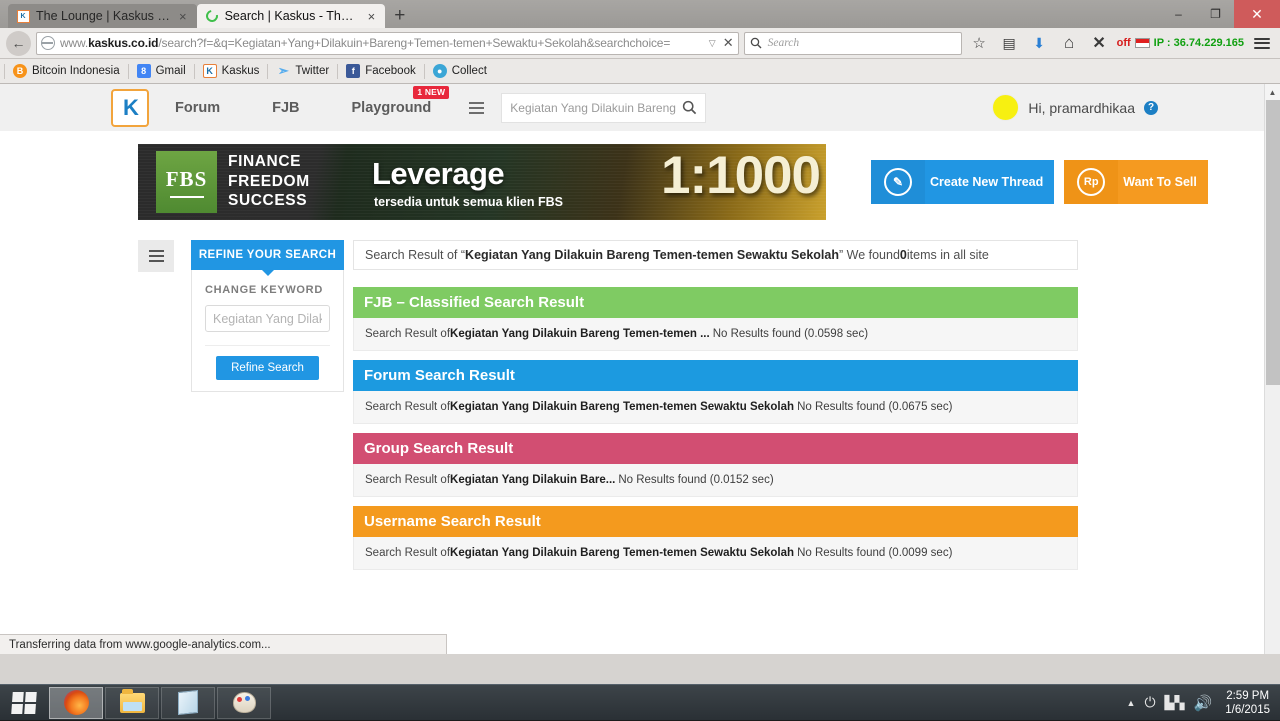  What do you see at coordinates (1215, 14) in the screenshot?
I see `restore-button: ❐` at bounding box center [1215, 14].